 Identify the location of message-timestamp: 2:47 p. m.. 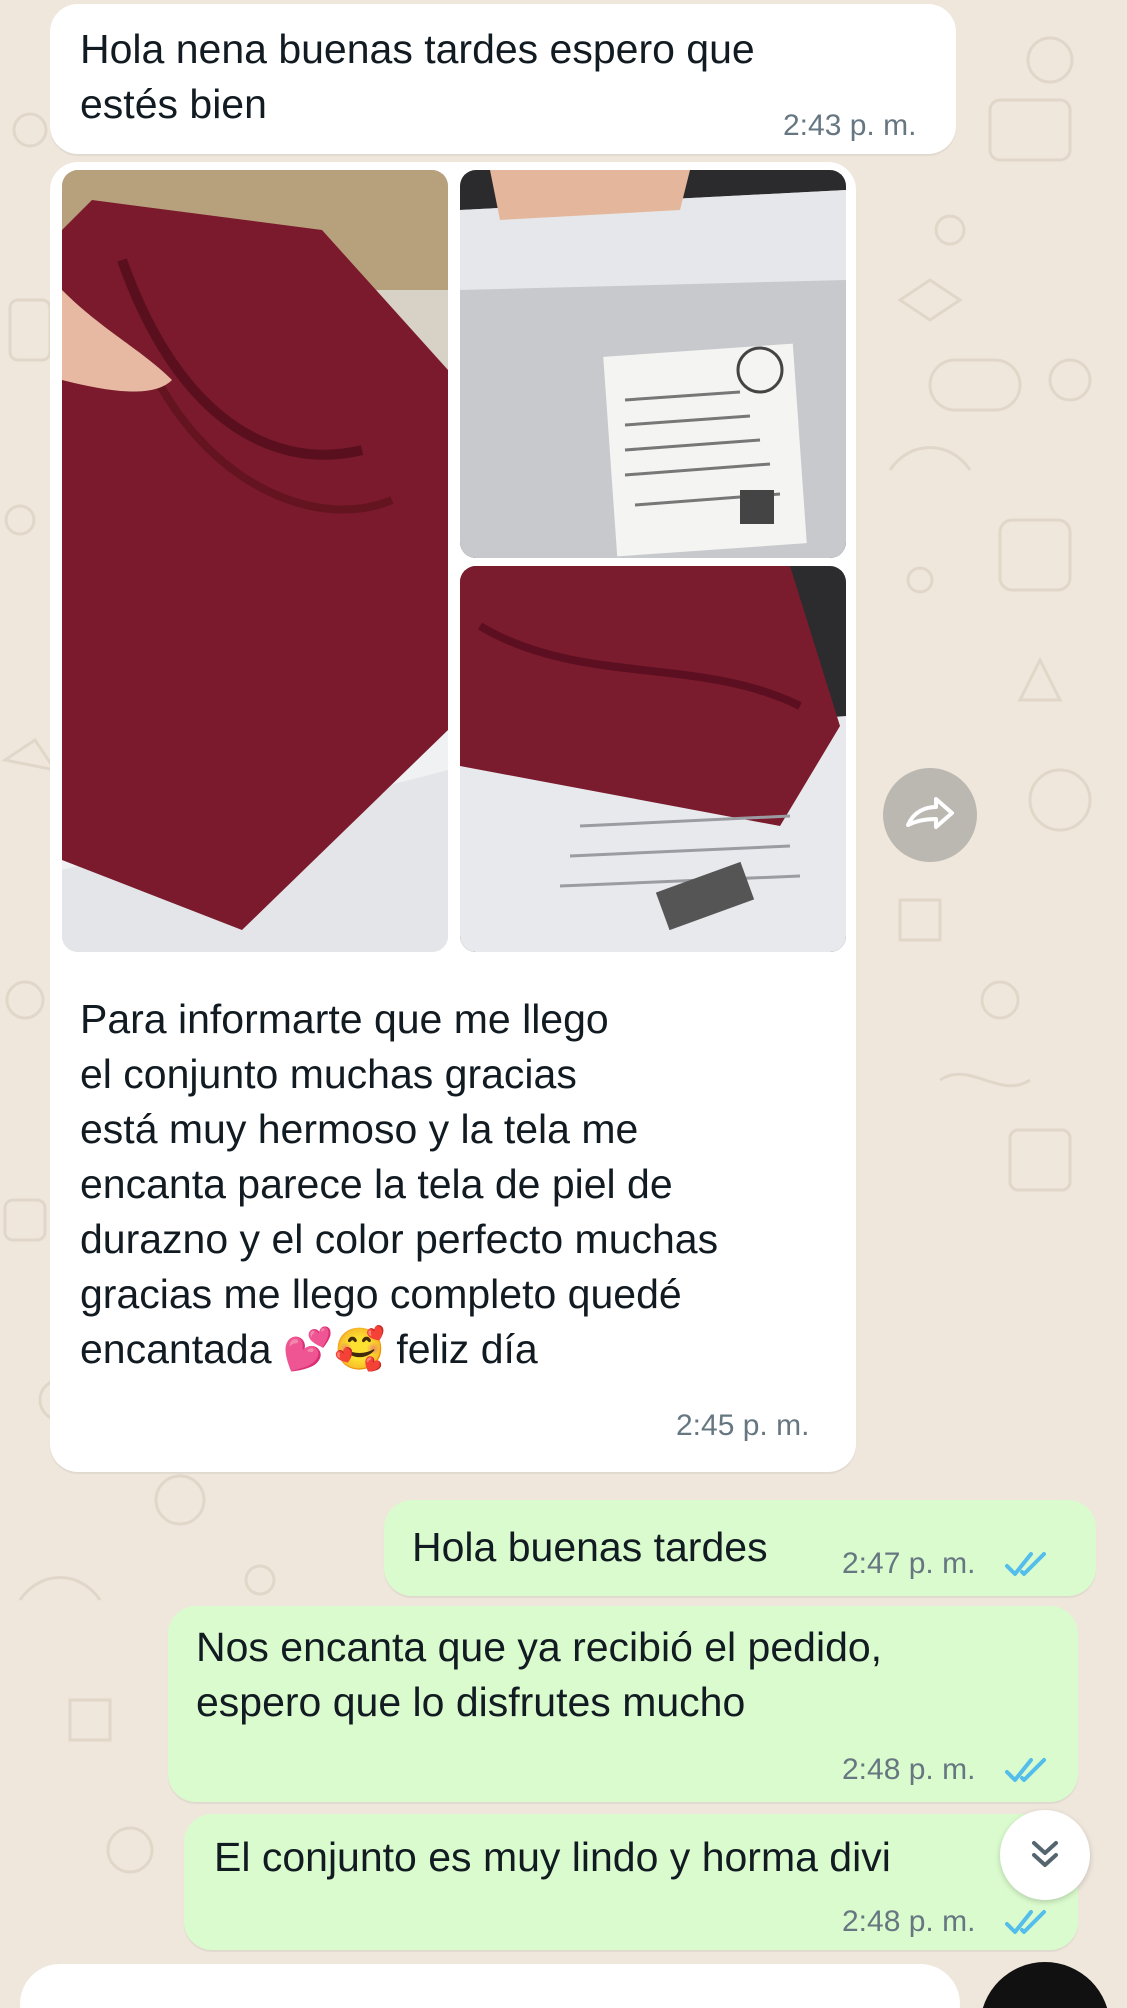
(909, 1563).